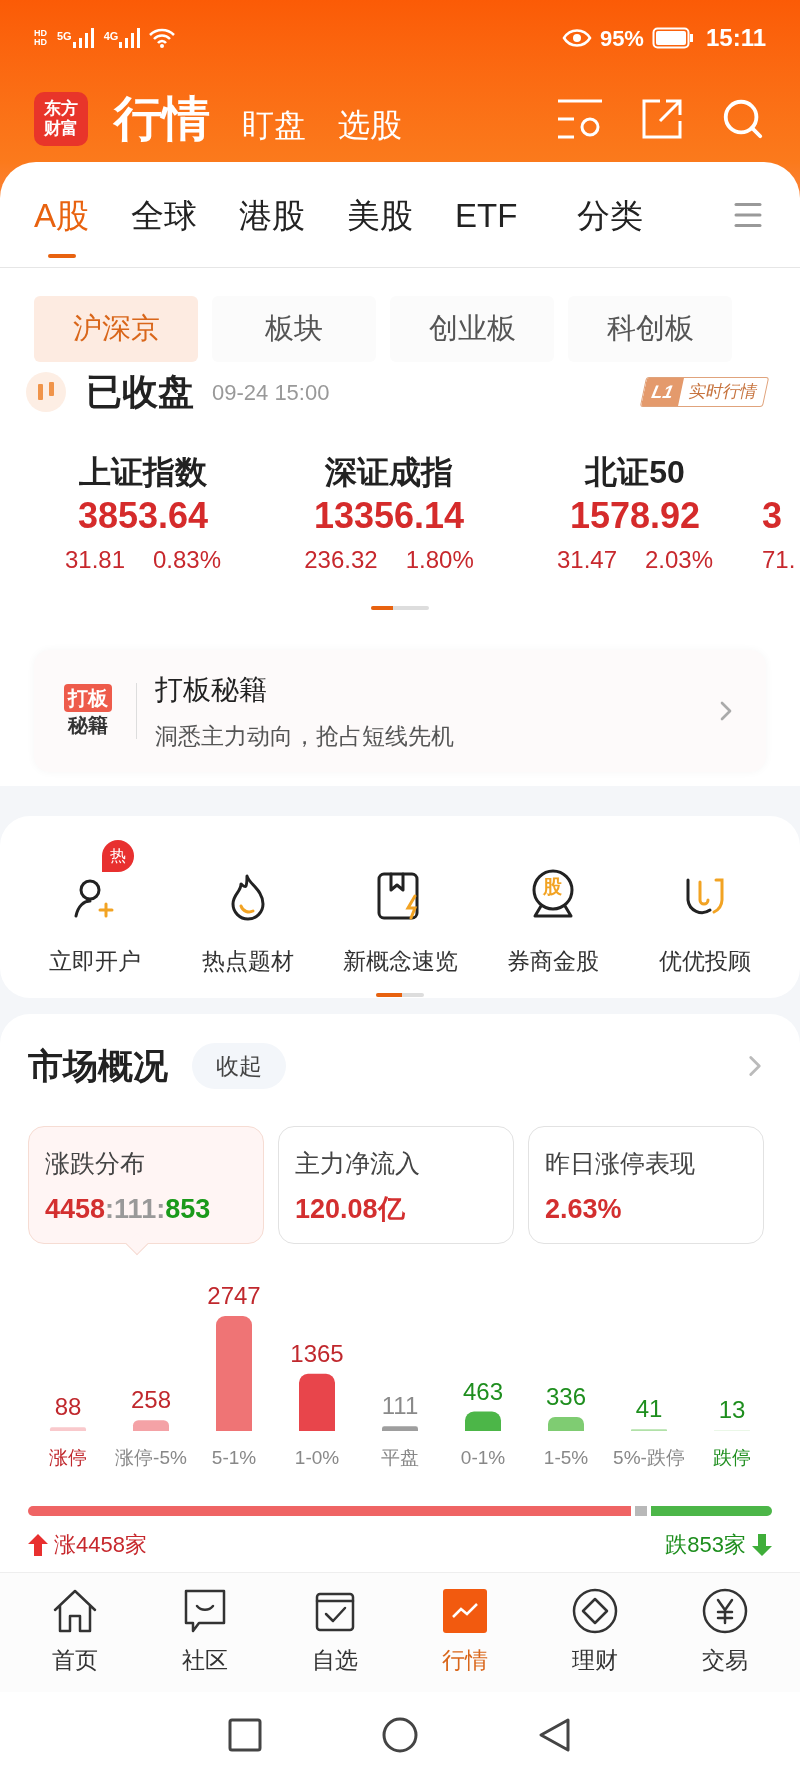 The width and height of the screenshot is (800, 1778). I want to click on stat-label: 昨日涨停表现, so click(620, 1163).